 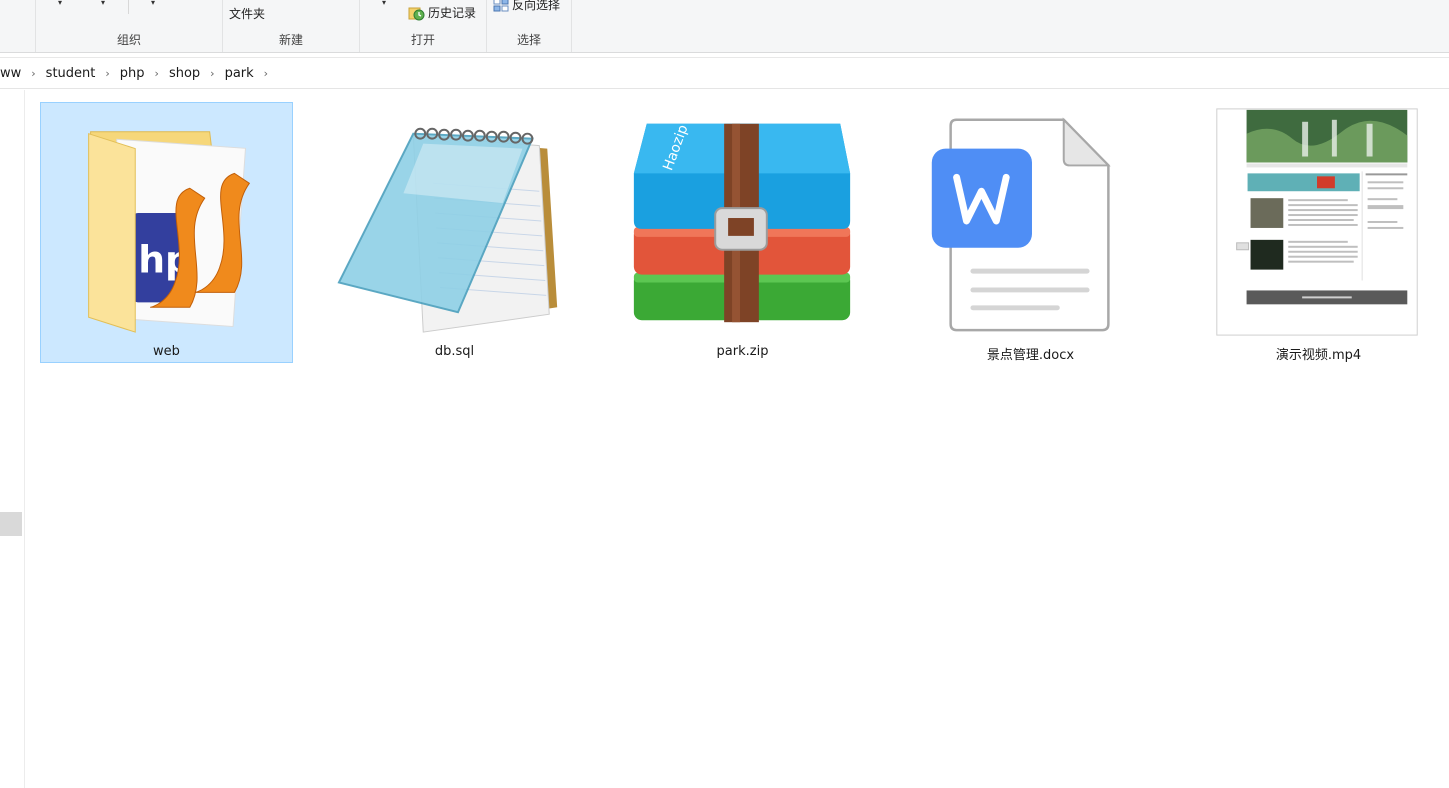 I want to click on breadcrumb-item: php, so click(x=132, y=73).